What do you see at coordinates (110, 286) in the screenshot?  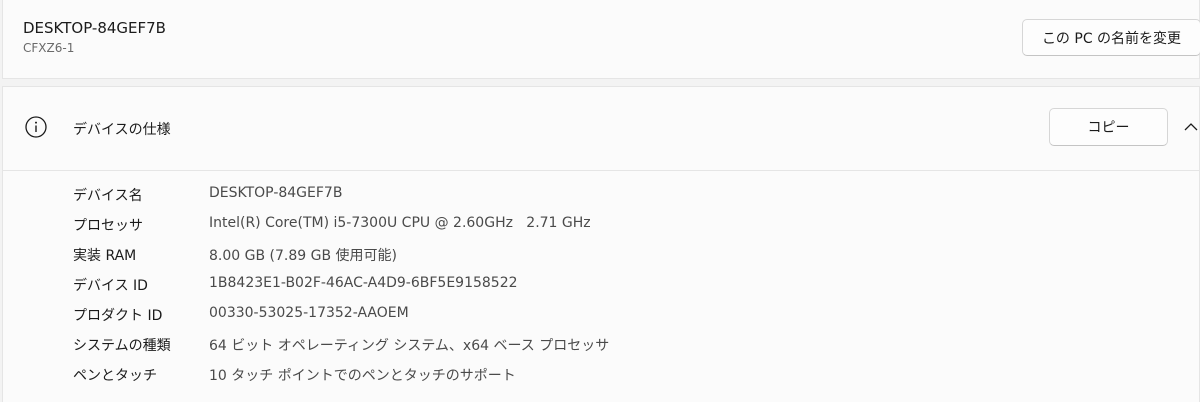 I see `spec-label: デバイス ID` at bounding box center [110, 286].